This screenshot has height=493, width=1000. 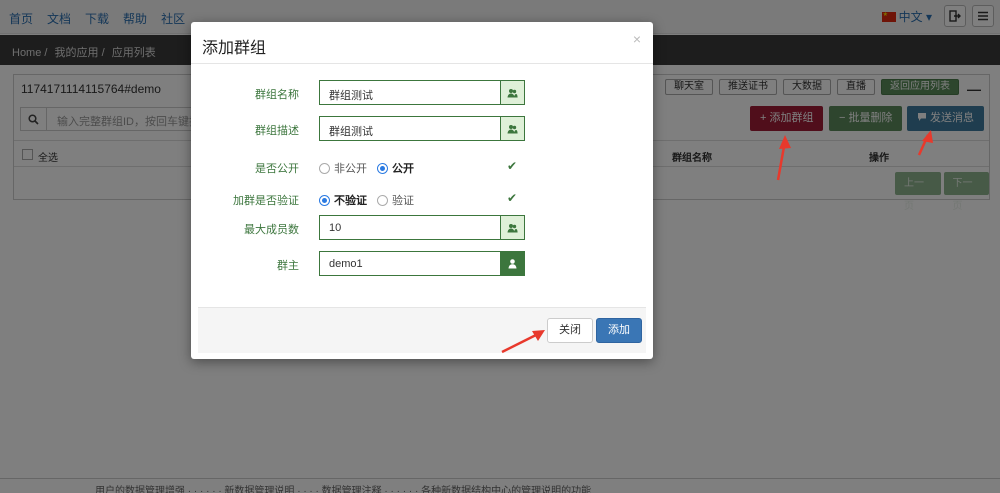 I want to click on radio-no-verify: 不验证, so click(x=343, y=200).